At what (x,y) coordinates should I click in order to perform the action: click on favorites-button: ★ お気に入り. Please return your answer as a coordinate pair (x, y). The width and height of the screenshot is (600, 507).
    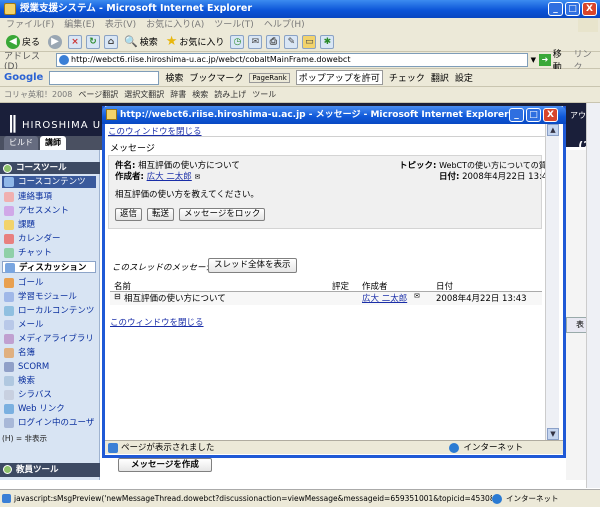
    Looking at the image, I should click on (195, 42).